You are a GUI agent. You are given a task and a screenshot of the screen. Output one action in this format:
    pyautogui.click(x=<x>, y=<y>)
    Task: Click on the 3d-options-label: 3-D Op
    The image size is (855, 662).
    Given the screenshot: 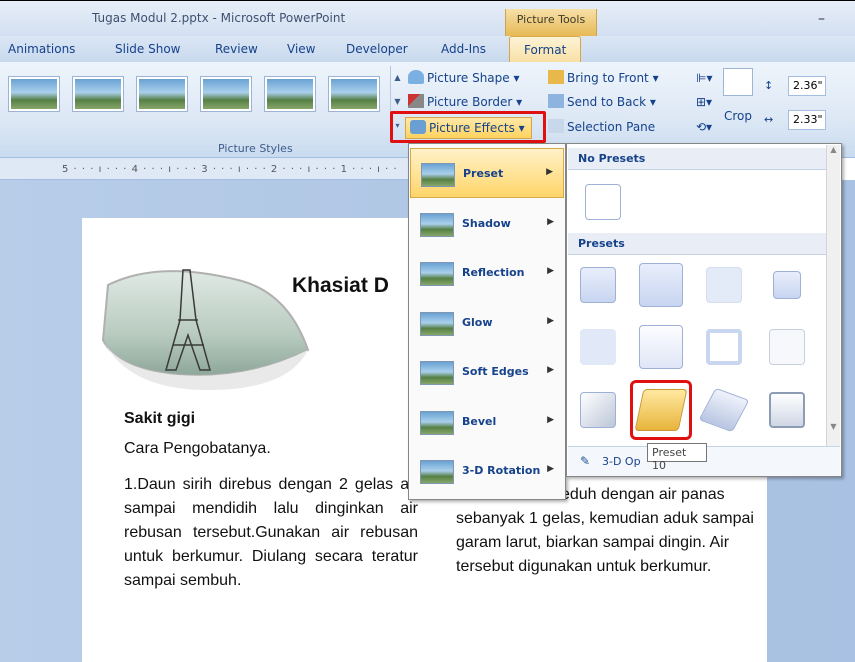 What is the action you would take?
    pyautogui.click(x=621, y=461)
    